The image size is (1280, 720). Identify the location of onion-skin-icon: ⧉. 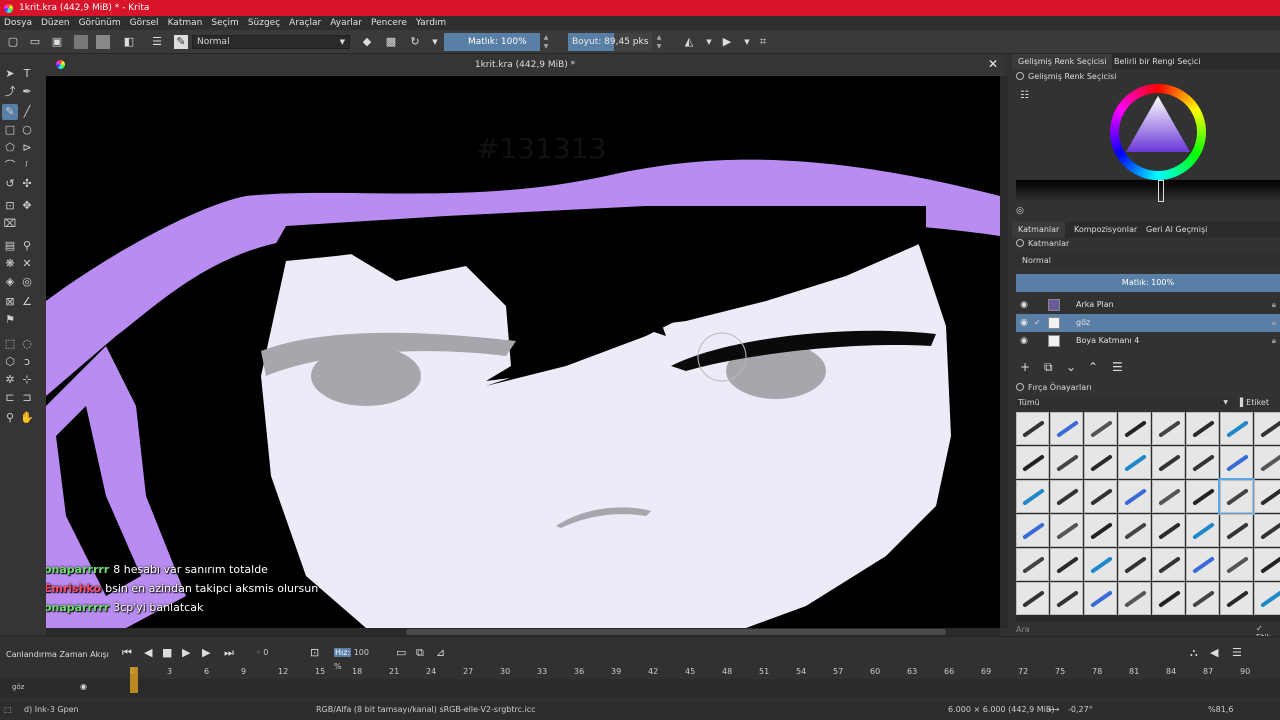
(420, 653).